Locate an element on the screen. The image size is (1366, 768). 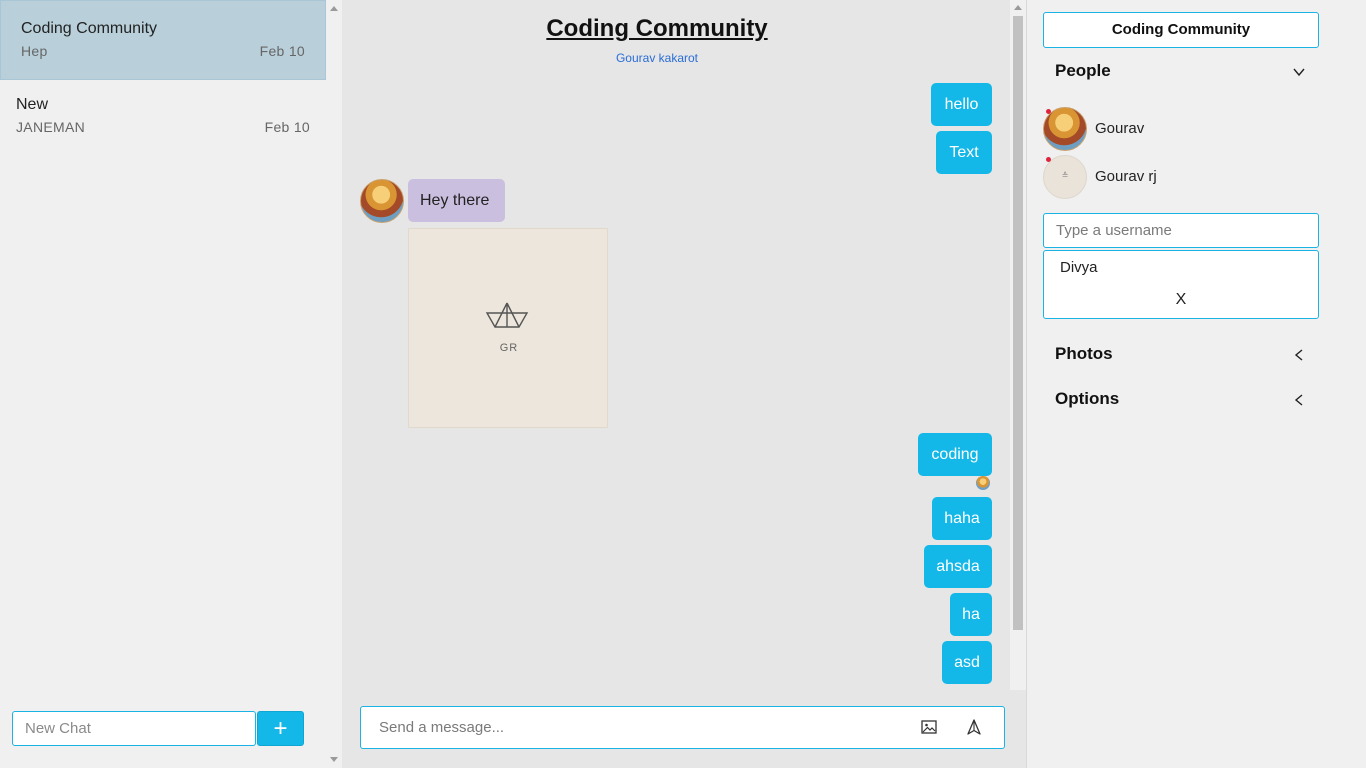
chat-feed-scrollbar is located at coordinates (1018, 345).